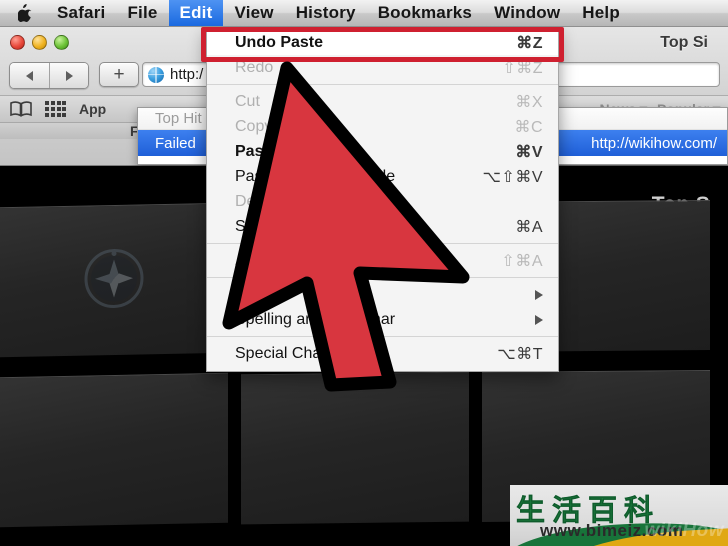 Image resolution: width=728 pixels, height=546 pixels. I want to click on menu-item-shortcut: ⌘Z, so click(529, 43).